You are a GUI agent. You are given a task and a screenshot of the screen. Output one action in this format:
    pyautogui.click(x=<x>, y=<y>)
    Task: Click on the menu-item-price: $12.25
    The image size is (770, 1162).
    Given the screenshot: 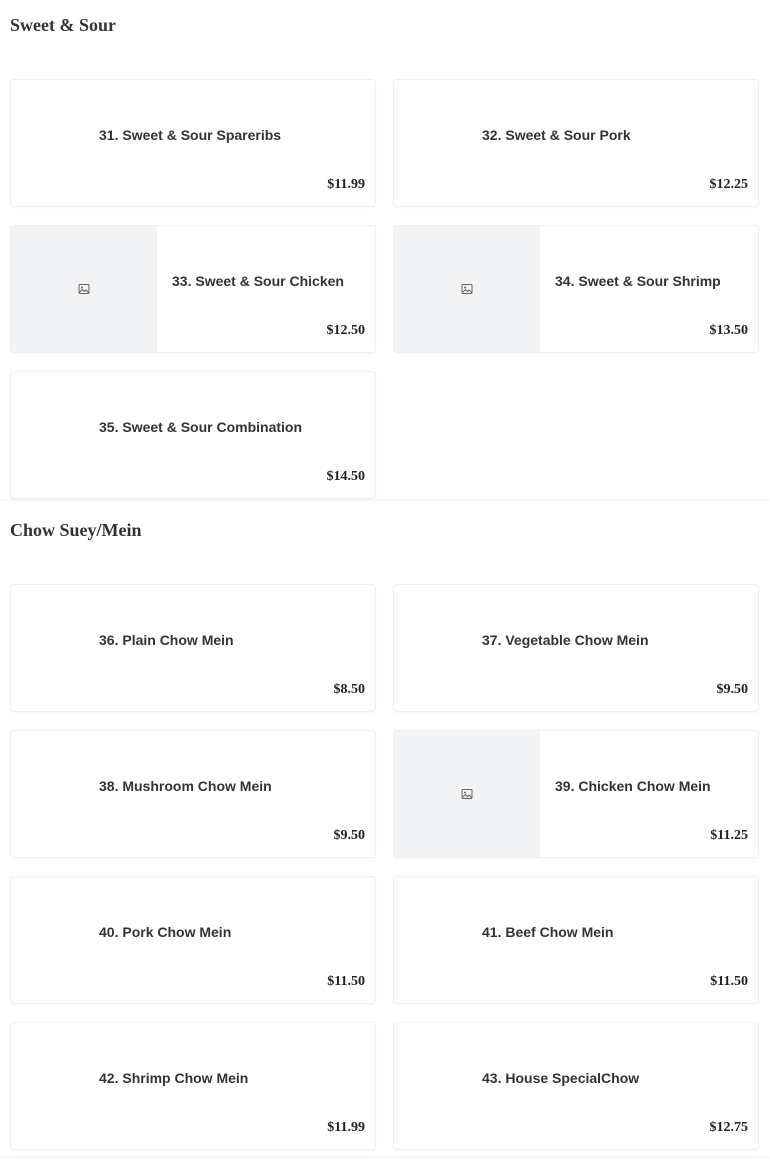 What is the action you would take?
    pyautogui.click(x=729, y=184)
    